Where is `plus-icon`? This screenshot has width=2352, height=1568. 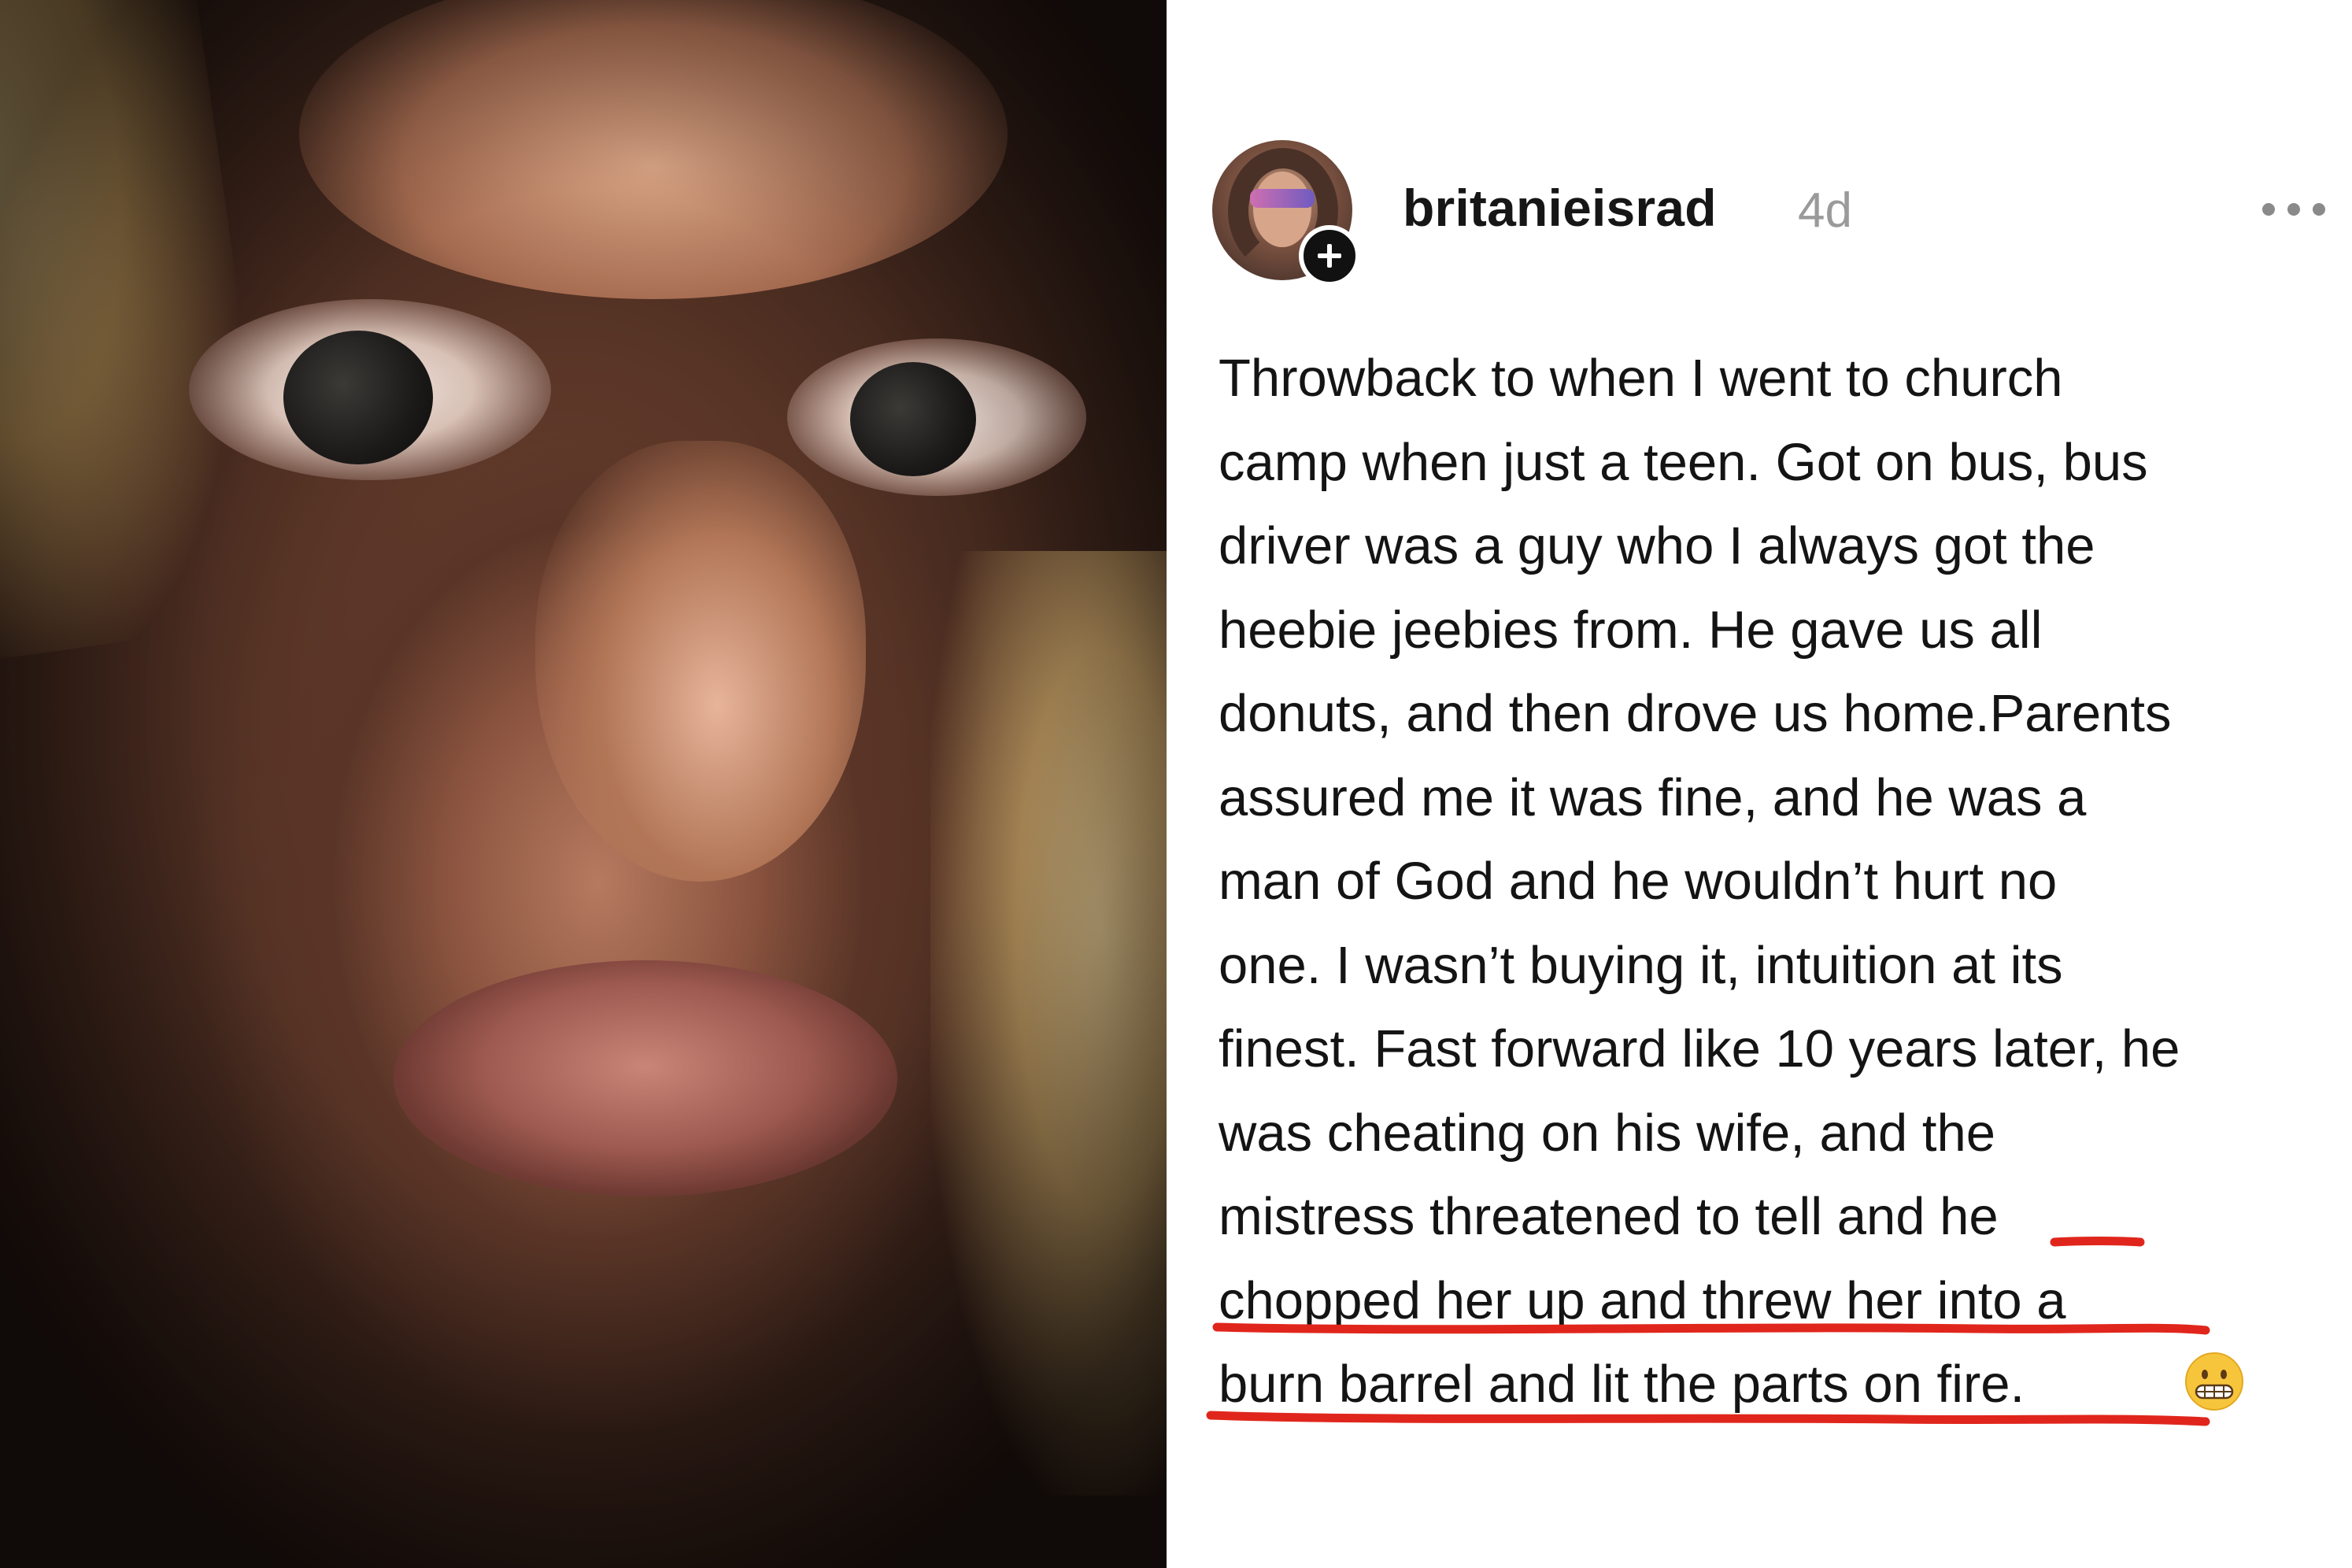
plus-icon is located at coordinates (1329, 256).